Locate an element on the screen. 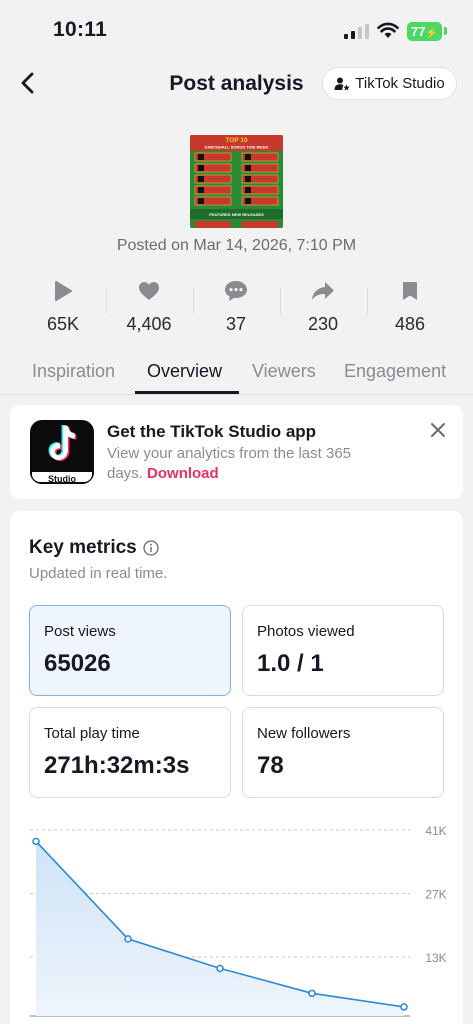  metric-total-play-time: Total play time 271h:32m:3s is located at coordinates (130, 752).